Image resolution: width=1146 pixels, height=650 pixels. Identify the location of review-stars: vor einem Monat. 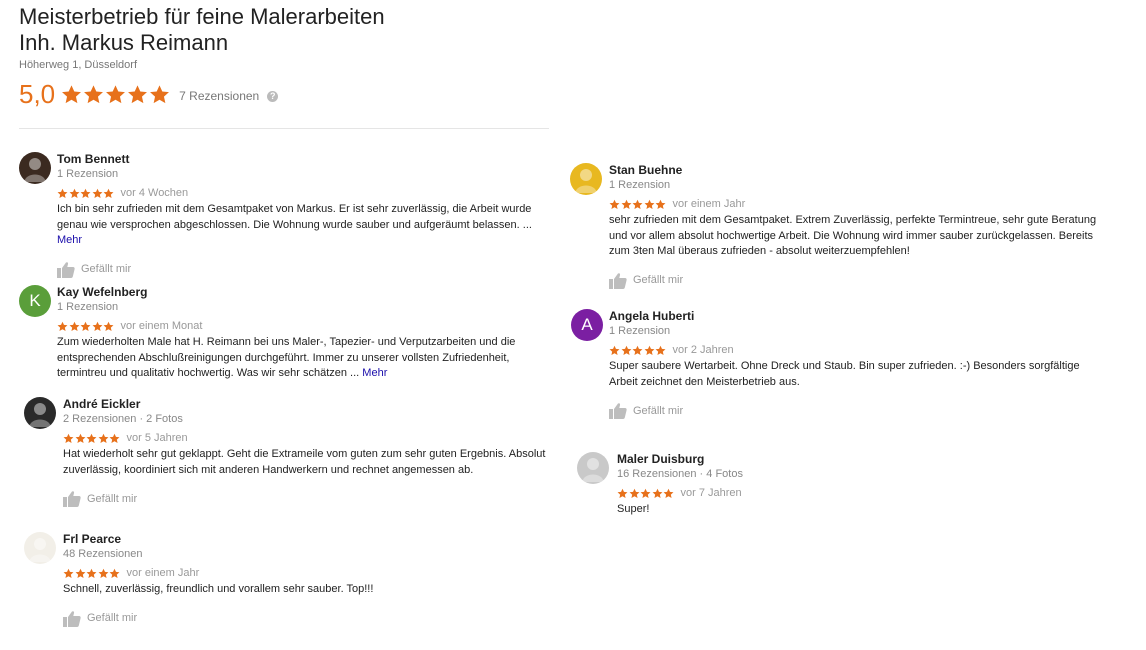
(307, 326).